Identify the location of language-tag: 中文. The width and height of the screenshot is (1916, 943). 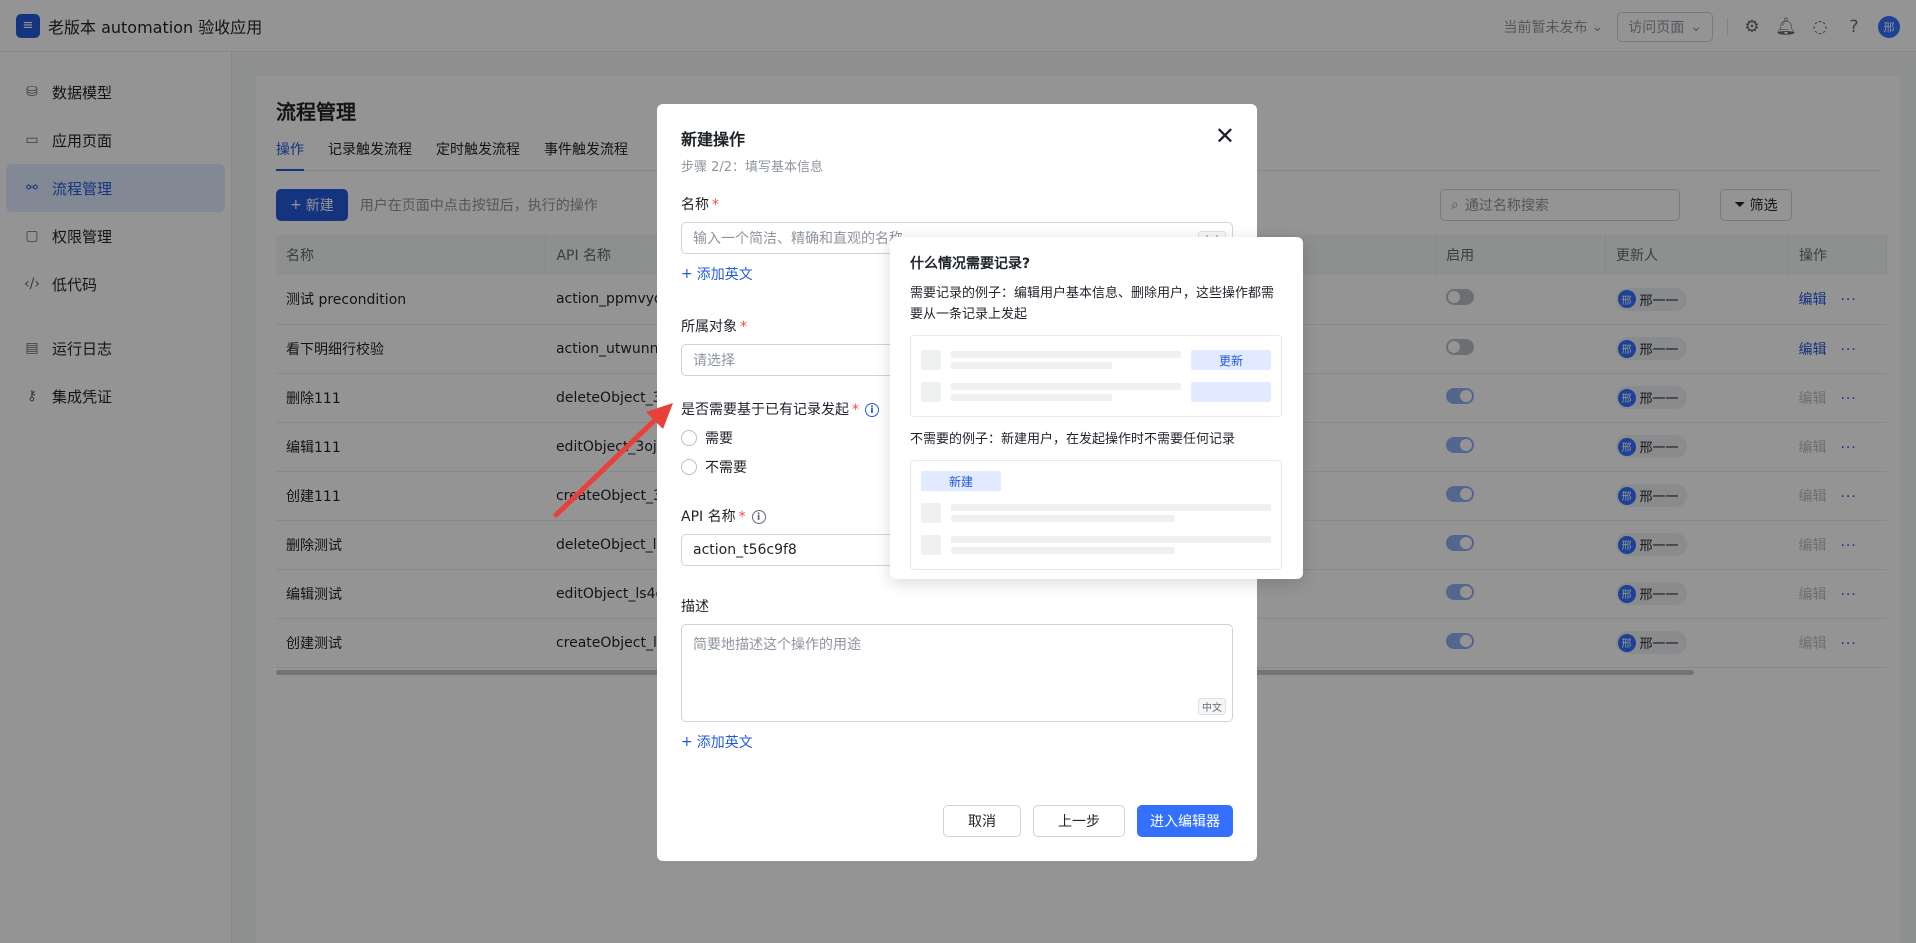
(1212, 706).